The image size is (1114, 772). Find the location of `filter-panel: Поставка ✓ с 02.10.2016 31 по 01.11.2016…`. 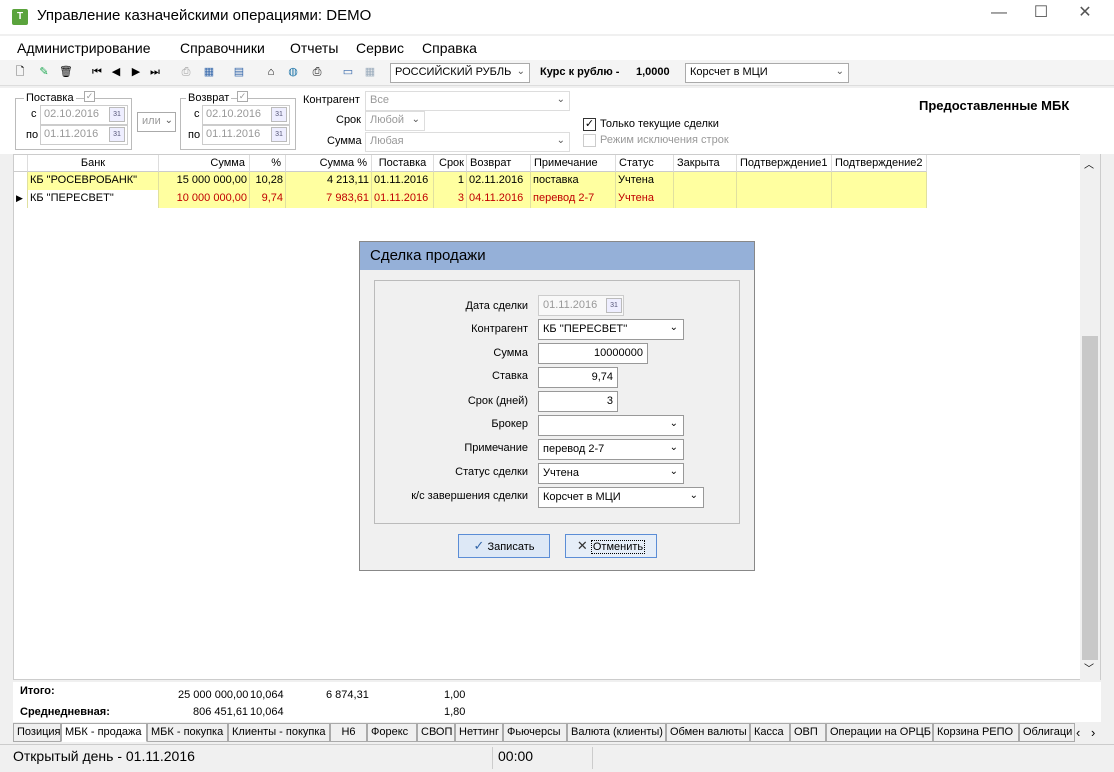

filter-panel: Поставка ✓ с 02.10.2016 31 по 01.11.2016… is located at coordinates (557, 121).